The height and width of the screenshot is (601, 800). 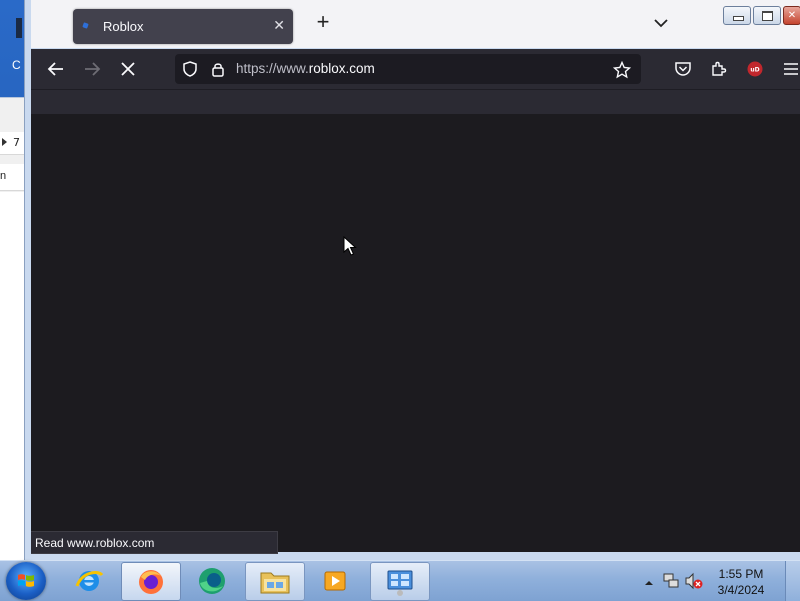 I want to click on ublock-origin-icon: uD, so click(x=755, y=69).